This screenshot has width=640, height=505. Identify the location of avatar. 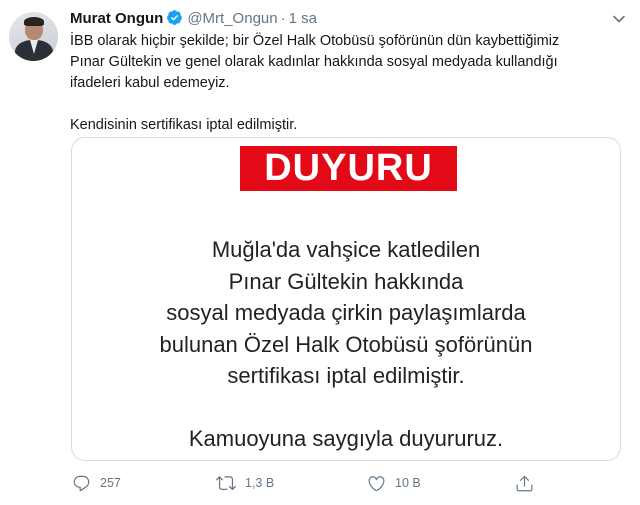
(33, 36).